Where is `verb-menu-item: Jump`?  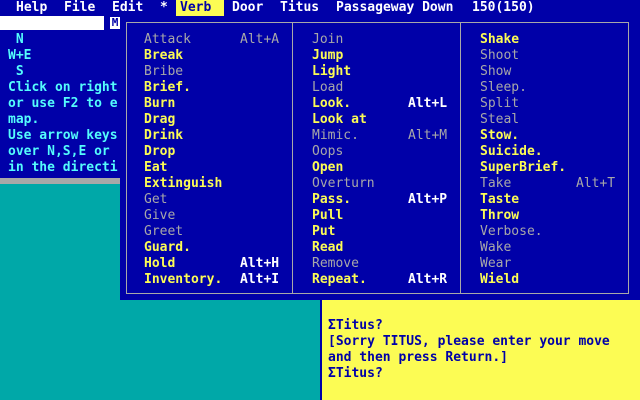 verb-menu-item: Jump is located at coordinates (382, 56).